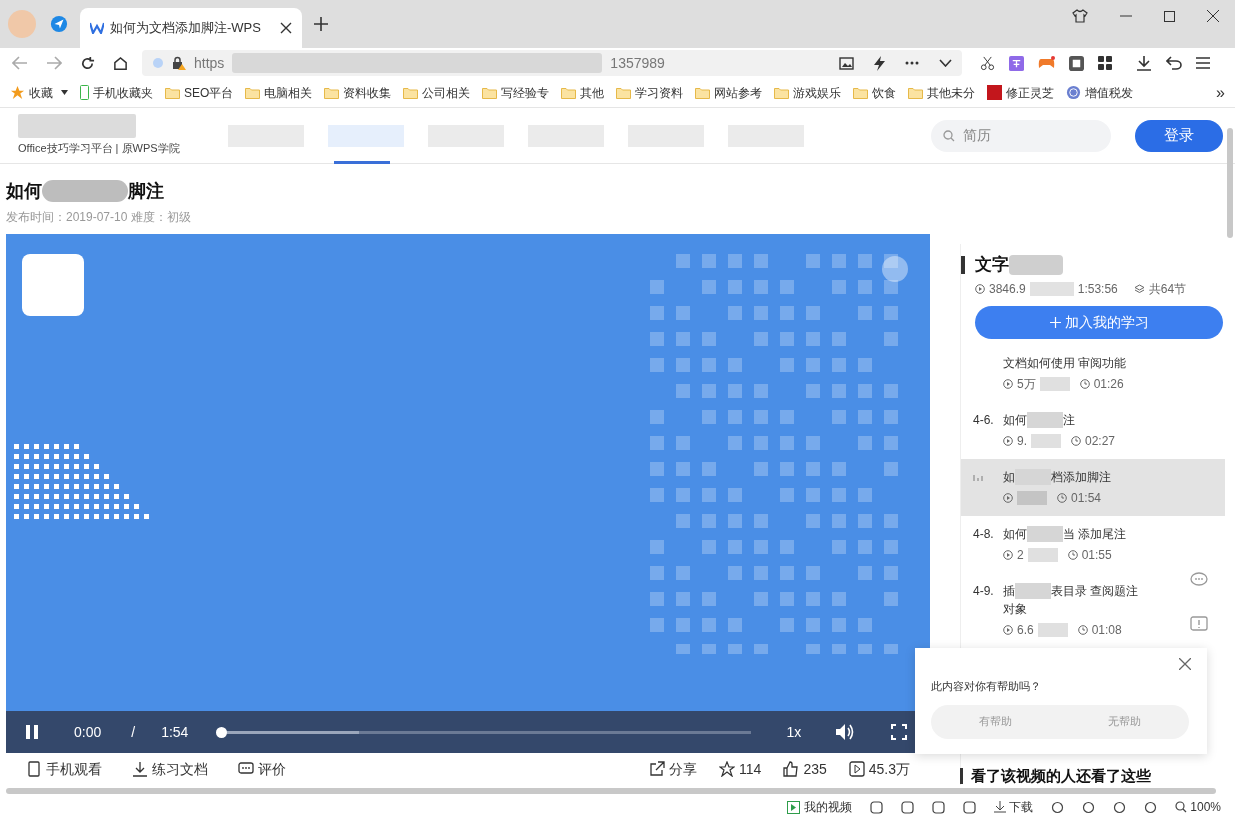  What do you see at coordinates (611, 791) in the screenshot?
I see `horizontal-scrollbar` at bounding box center [611, 791].